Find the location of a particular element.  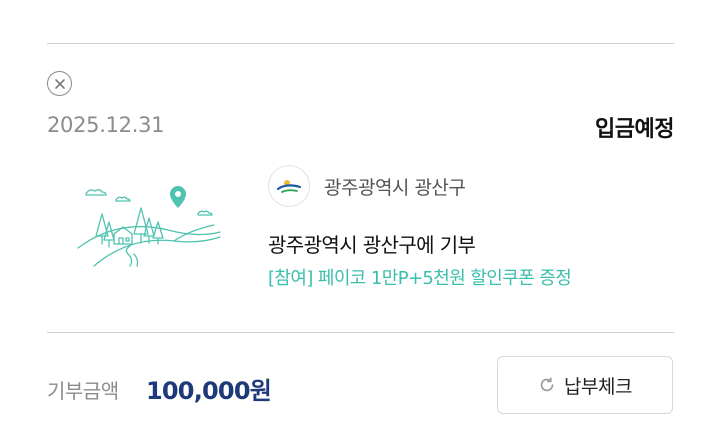

organization-logo-icon is located at coordinates (289, 186).